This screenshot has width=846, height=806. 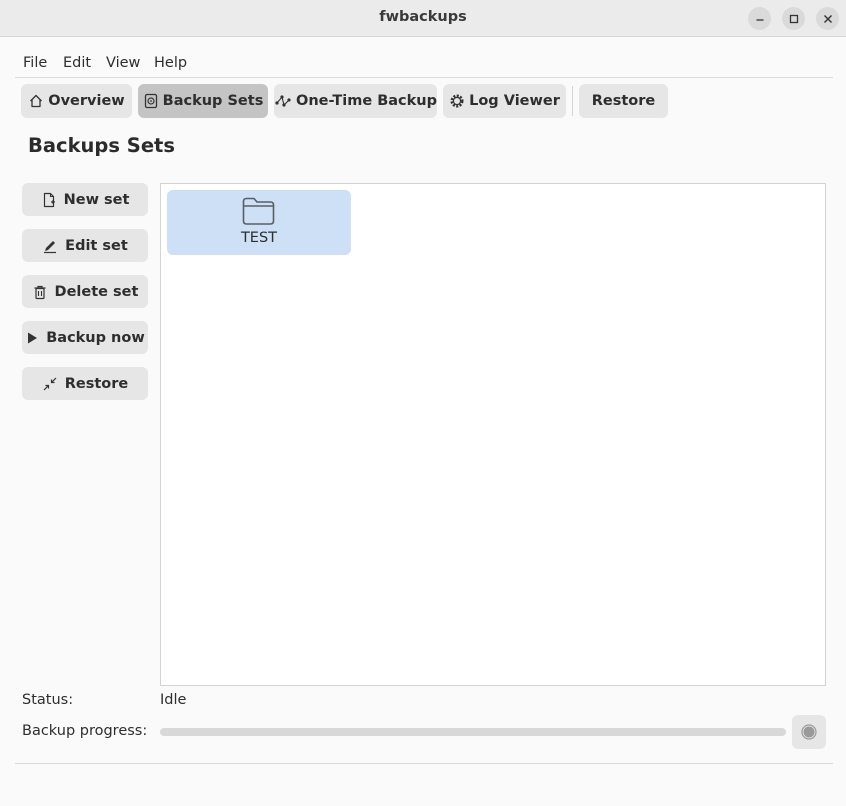 What do you see at coordinates (424, 763) in the screenshot?
I see `bottom-divider` at bounding box center [424, 763].